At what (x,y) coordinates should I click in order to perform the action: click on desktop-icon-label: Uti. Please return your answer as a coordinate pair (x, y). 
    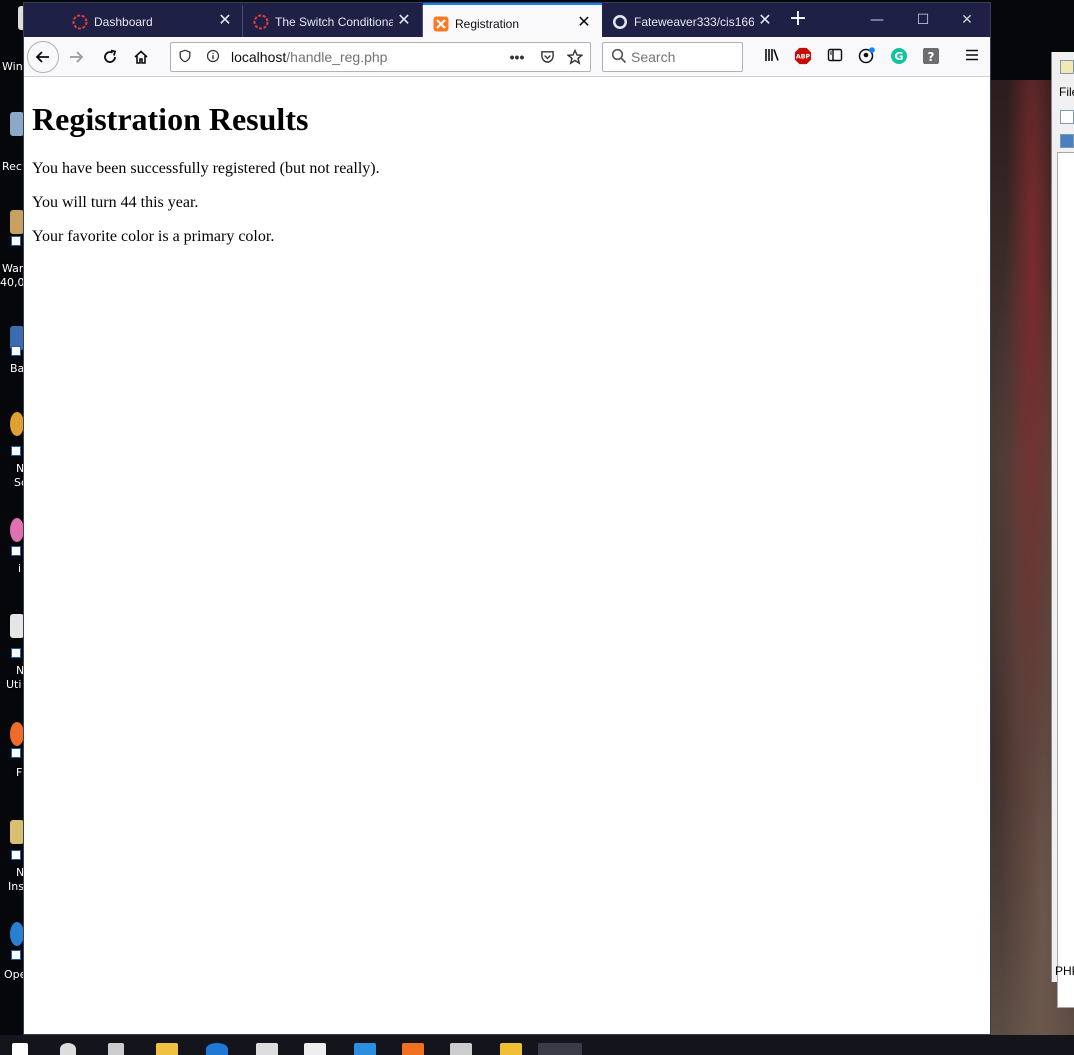
    Looking at the image, I should click on (14, 684).